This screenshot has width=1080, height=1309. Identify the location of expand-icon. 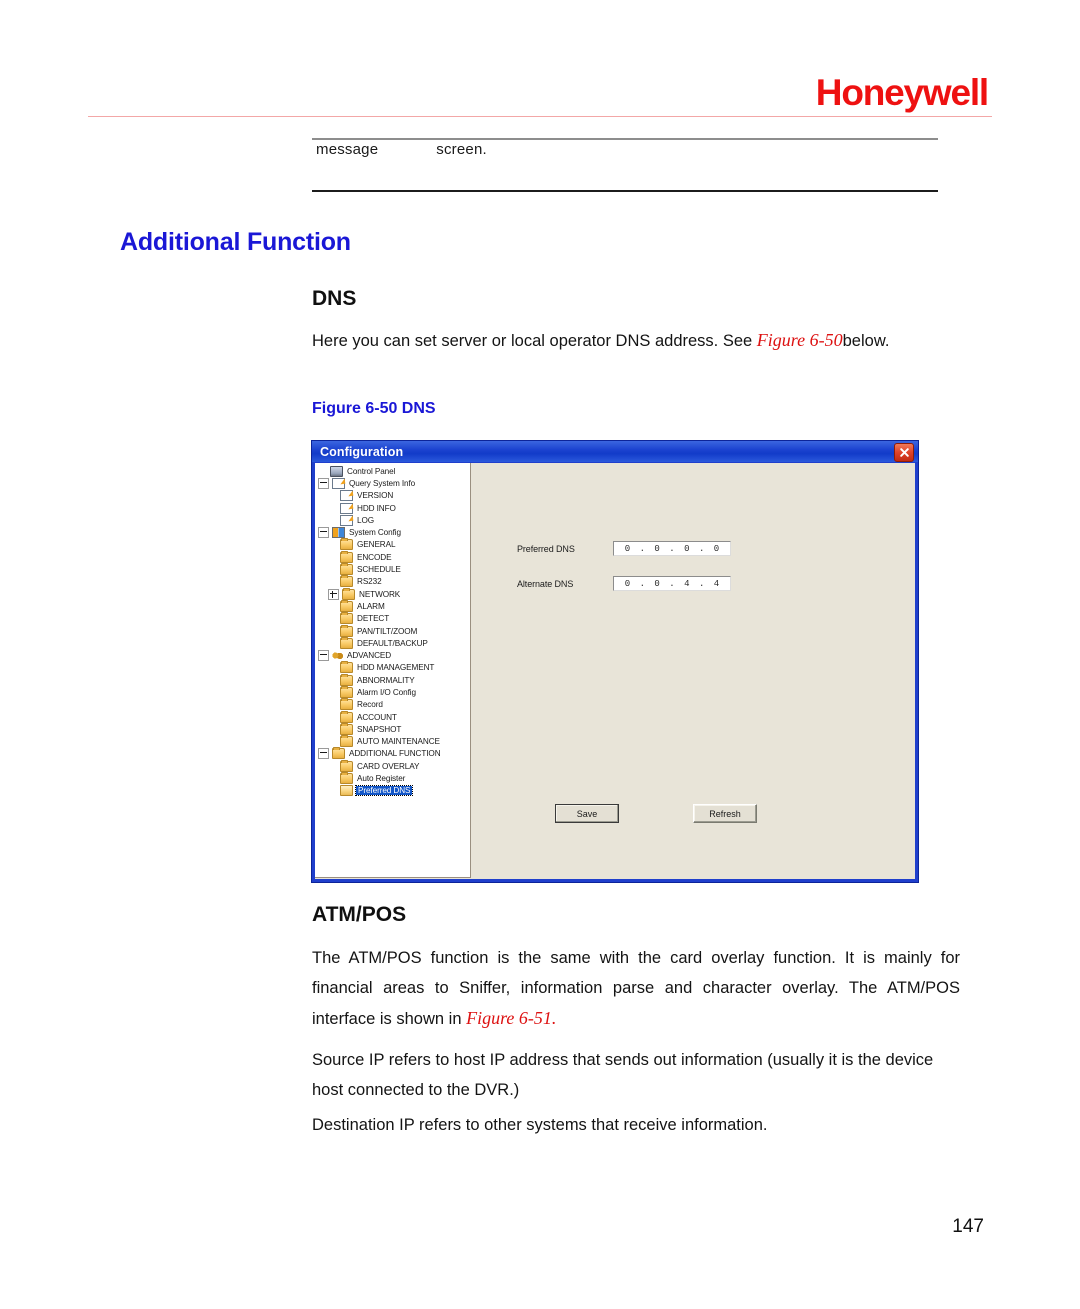
(333, 594).